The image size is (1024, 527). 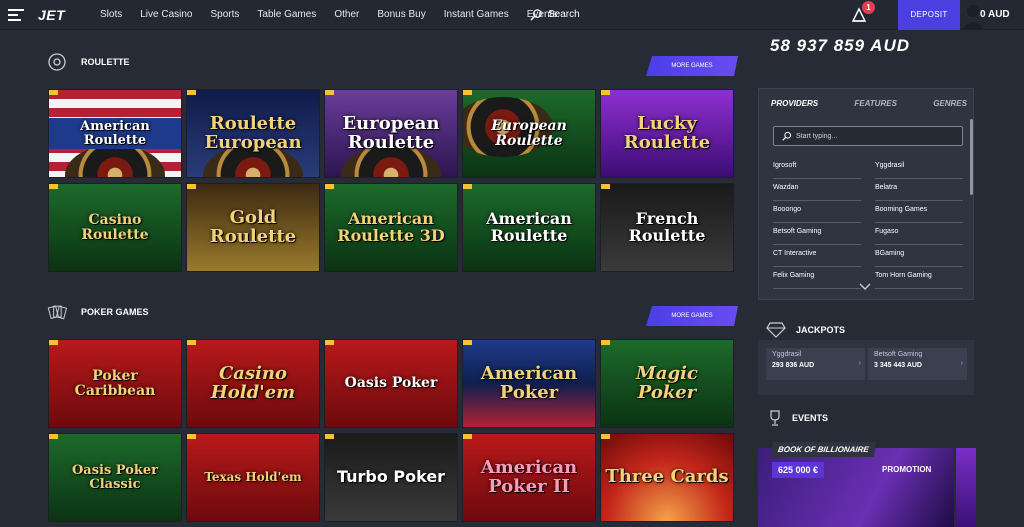 What do you see at coordinates (966, 487) in the screenshot?
I see `next-promotion-banner` at bounding box center [966, 487].